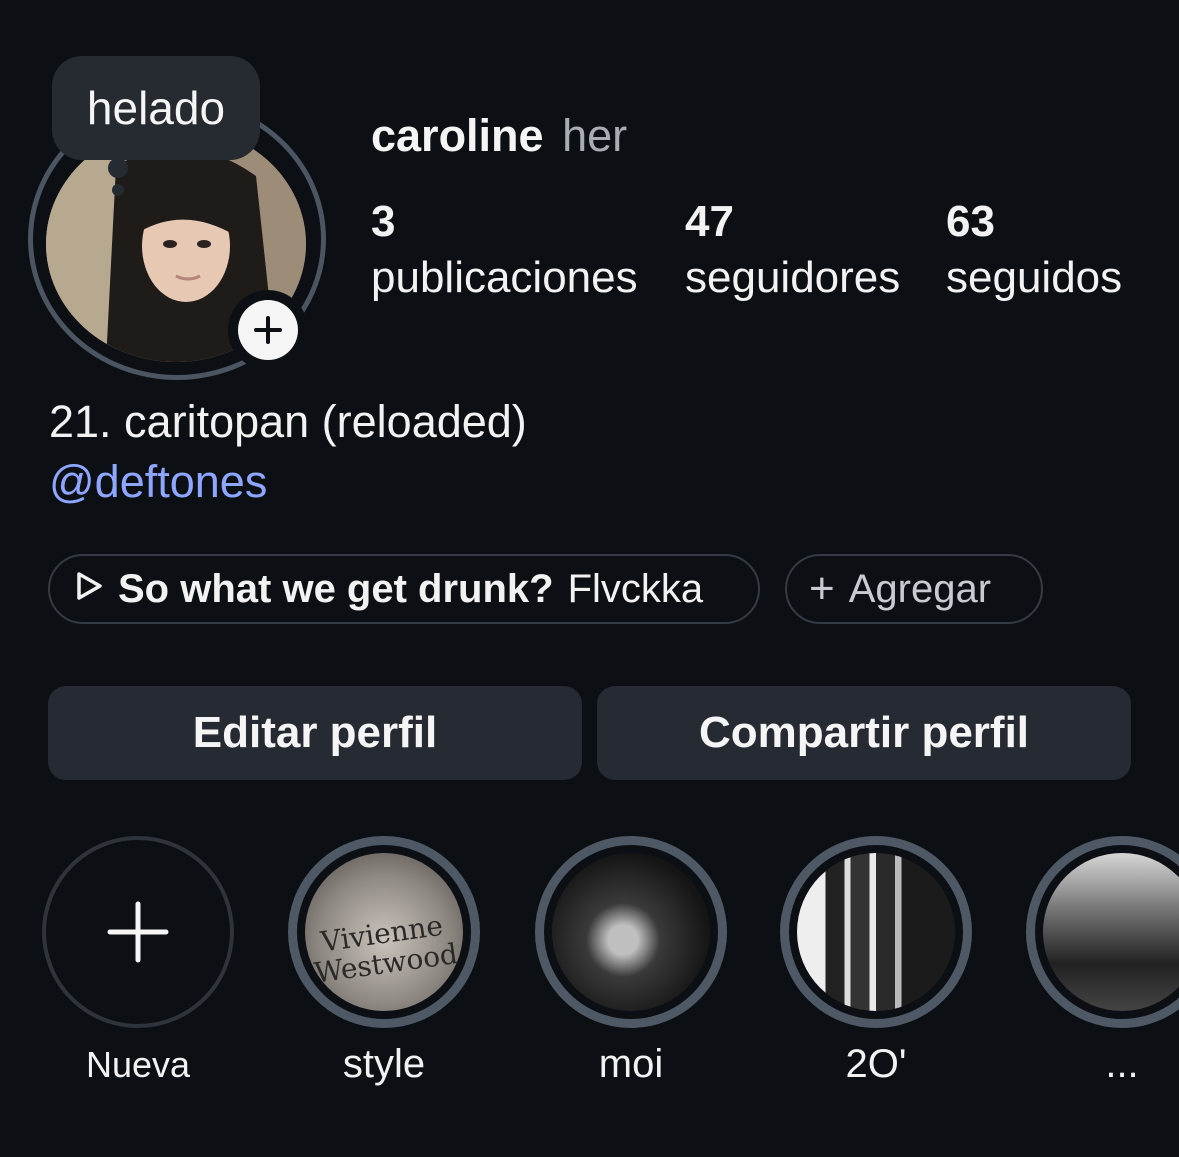 This screenshot has width=1179, height=1157. What do you see at coordinates (383, 221) in the screenshot?
I see `stat-posts-count: 3` at bounding box center [383, 221].